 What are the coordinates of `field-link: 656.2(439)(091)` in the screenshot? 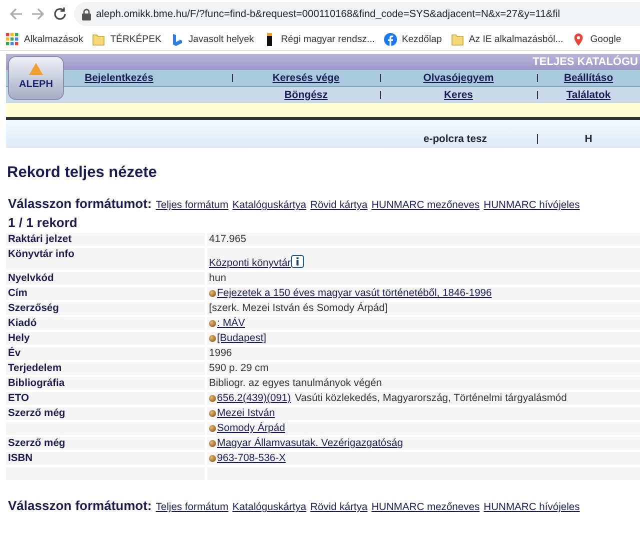 It's located at (254, 398).